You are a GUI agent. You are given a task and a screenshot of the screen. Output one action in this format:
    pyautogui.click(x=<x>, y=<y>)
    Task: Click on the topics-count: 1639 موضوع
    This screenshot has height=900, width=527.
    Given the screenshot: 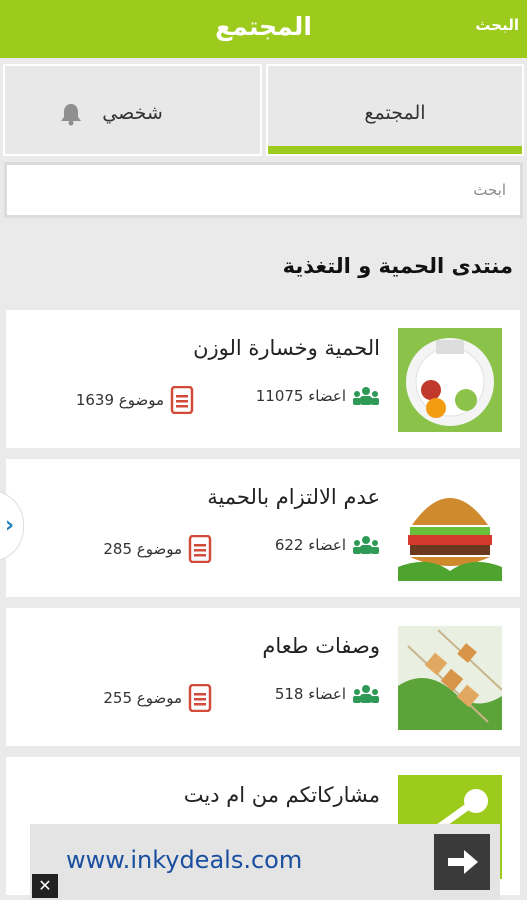 What is the action you would take?
    pyautogui.click(x=135, y=400)
    